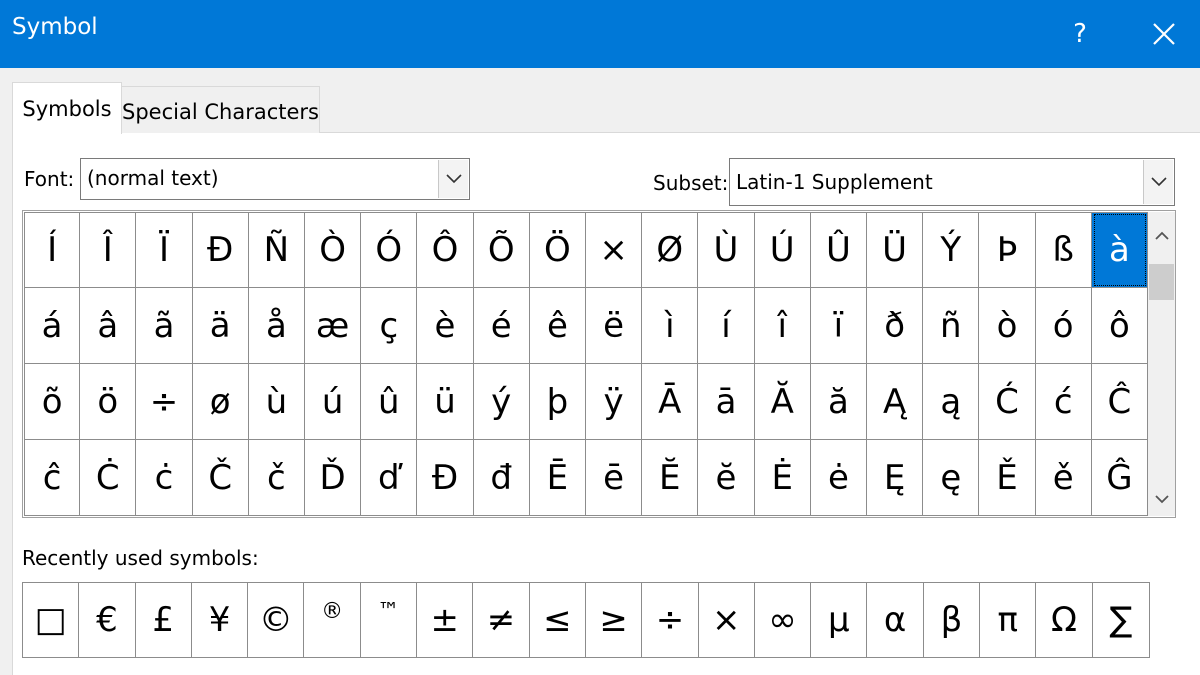  I want to click on recent-symbol-cell: ≤, so click(558, 620).